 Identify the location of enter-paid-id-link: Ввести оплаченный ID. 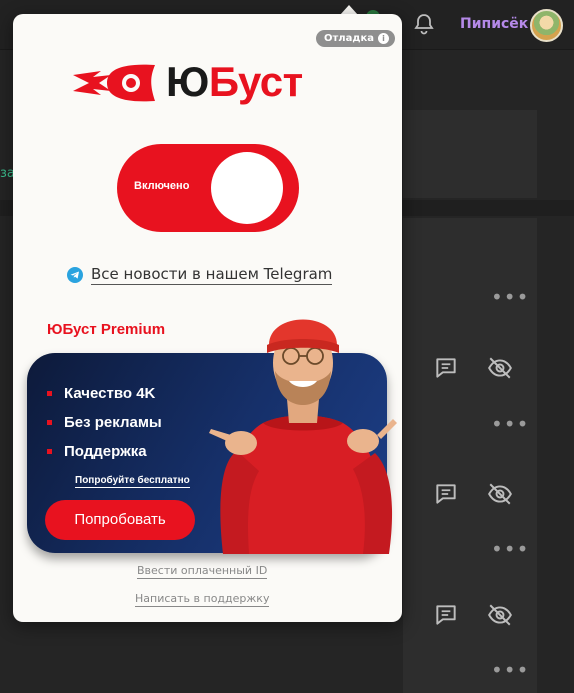
(202, 571).